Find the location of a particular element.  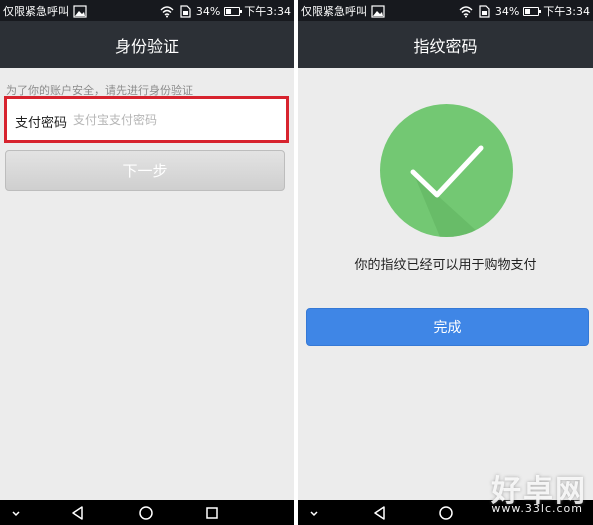

payment-password-input is located at coordinates (173, 120).